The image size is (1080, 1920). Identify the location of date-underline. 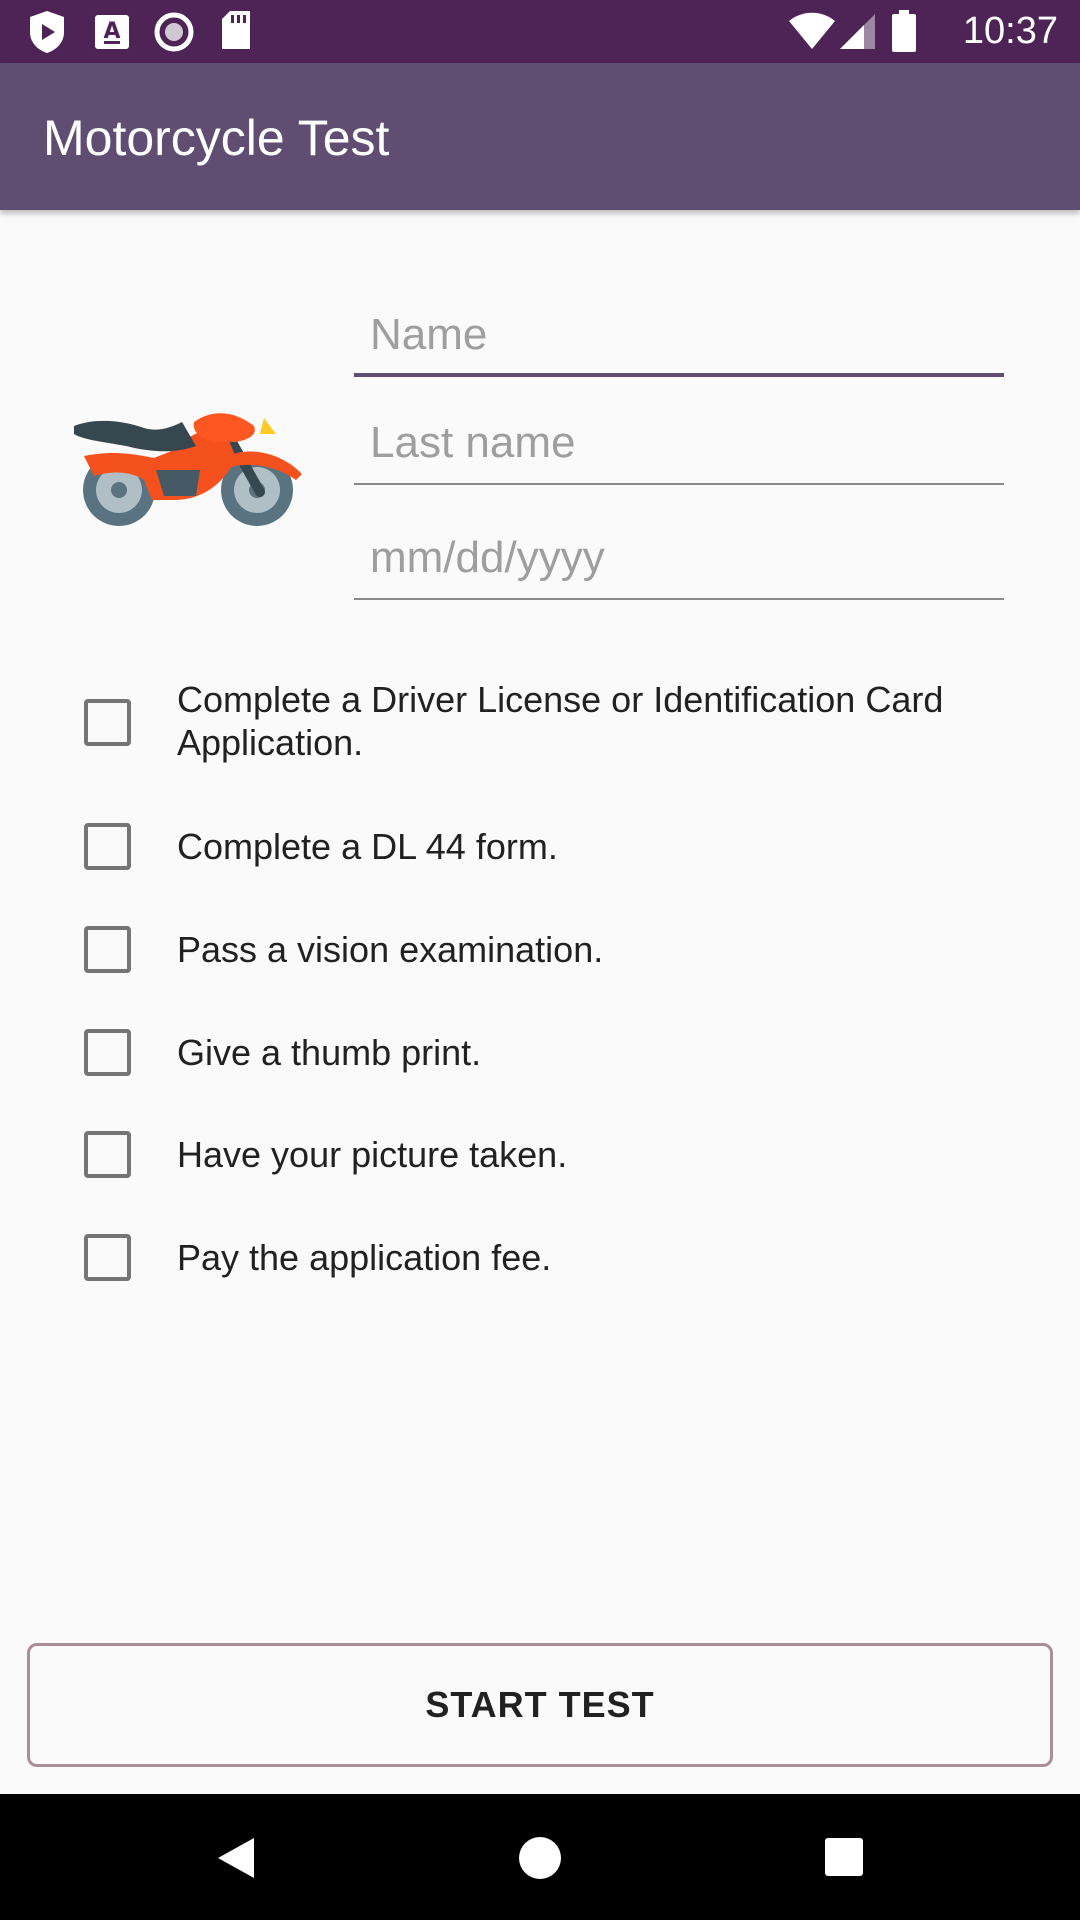
(679, 599).